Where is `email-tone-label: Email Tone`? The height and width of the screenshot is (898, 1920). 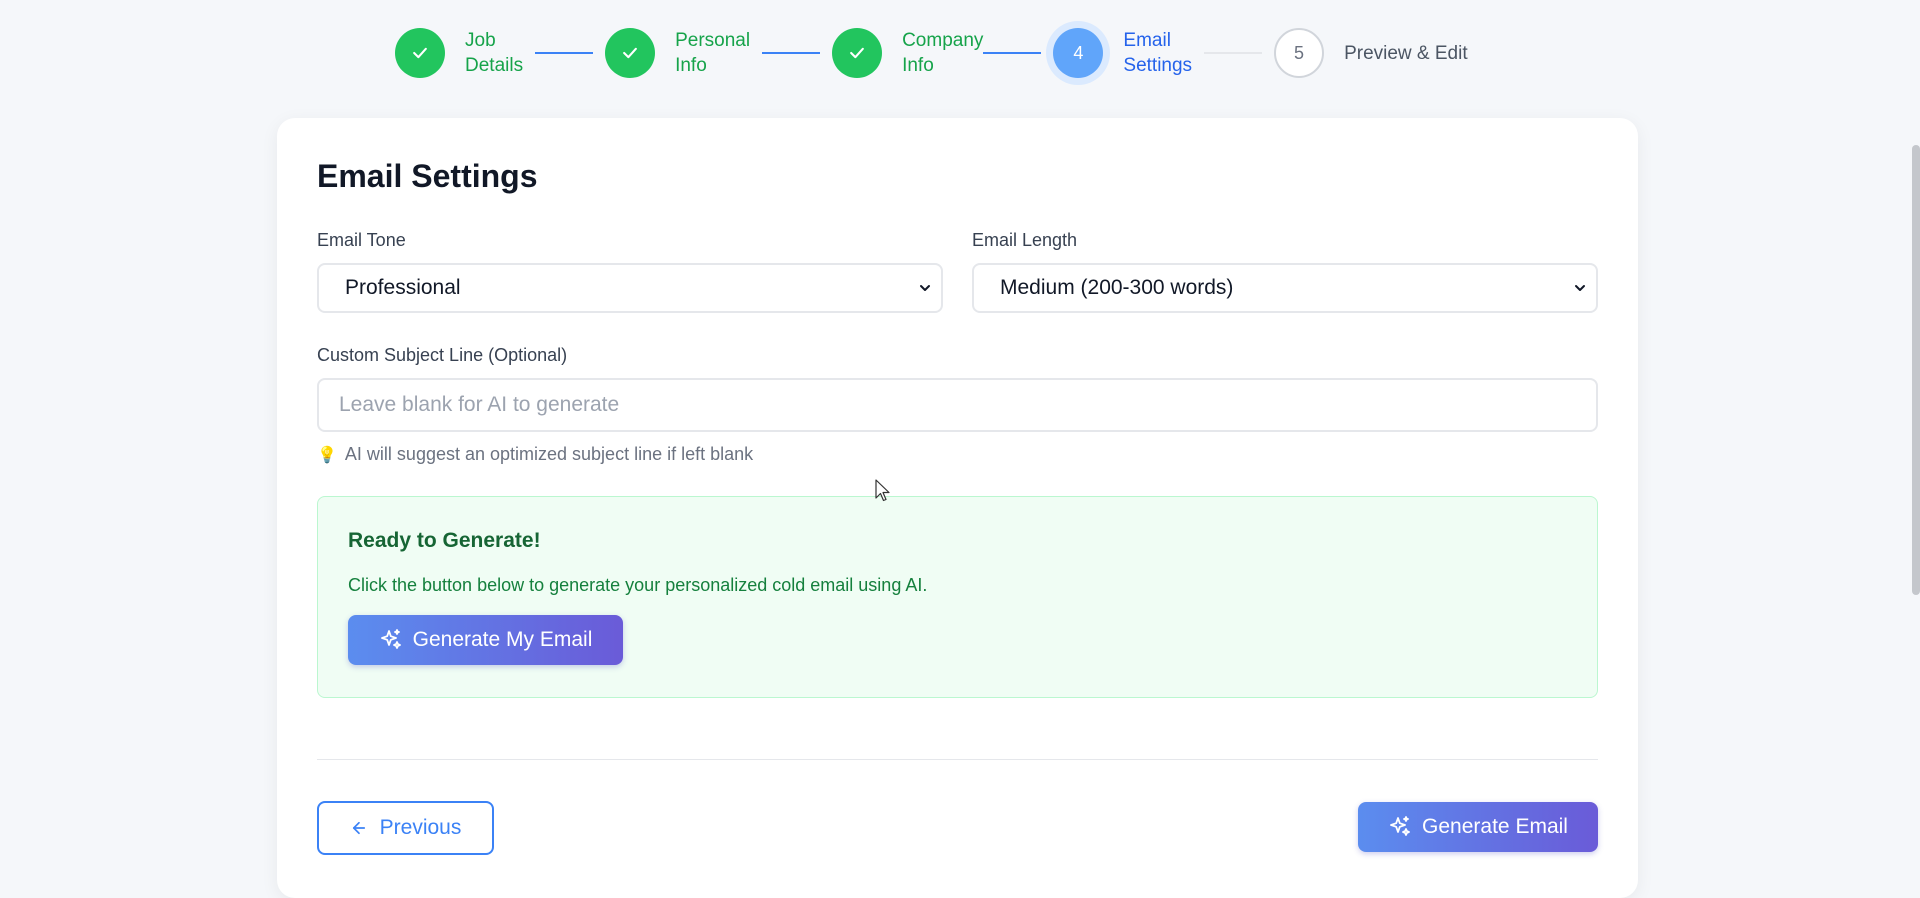
email-tone-label: Email Tone is located at coordinates (361, 240).